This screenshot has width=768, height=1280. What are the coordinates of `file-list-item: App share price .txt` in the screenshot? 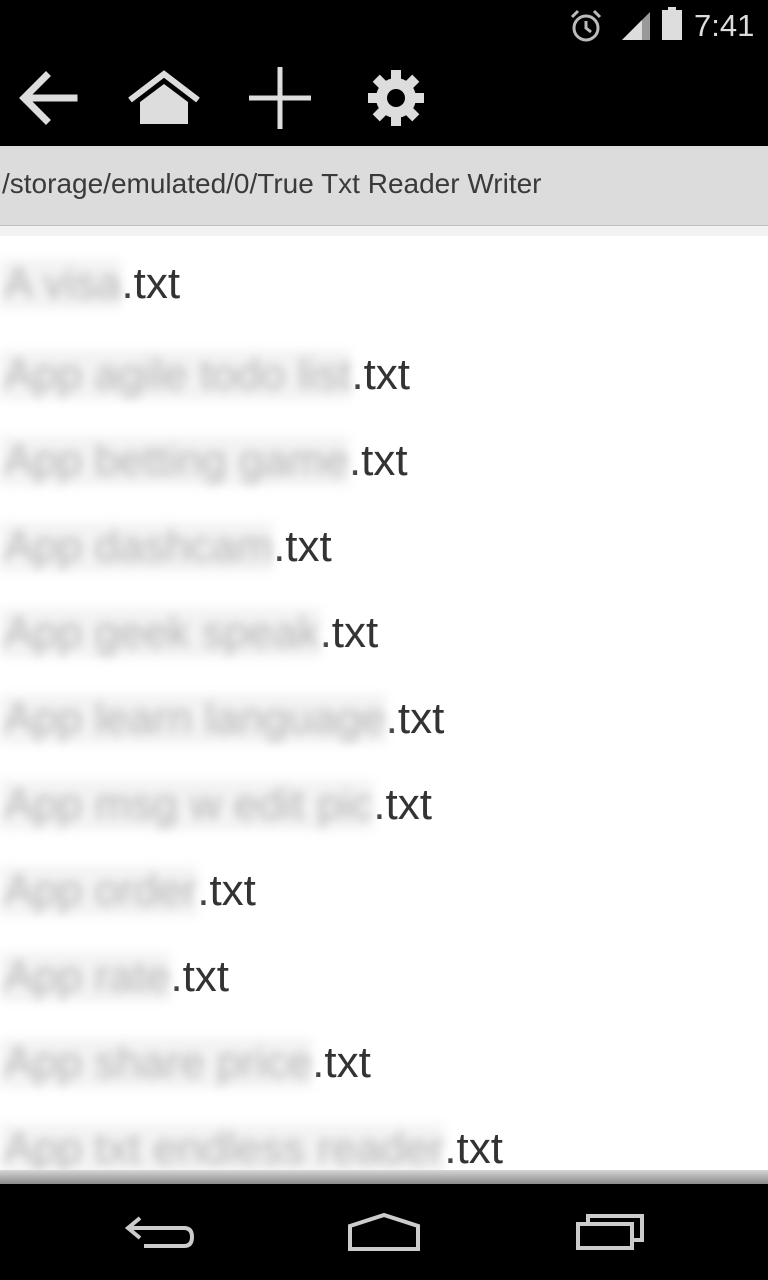 It's located at (384, 1063).